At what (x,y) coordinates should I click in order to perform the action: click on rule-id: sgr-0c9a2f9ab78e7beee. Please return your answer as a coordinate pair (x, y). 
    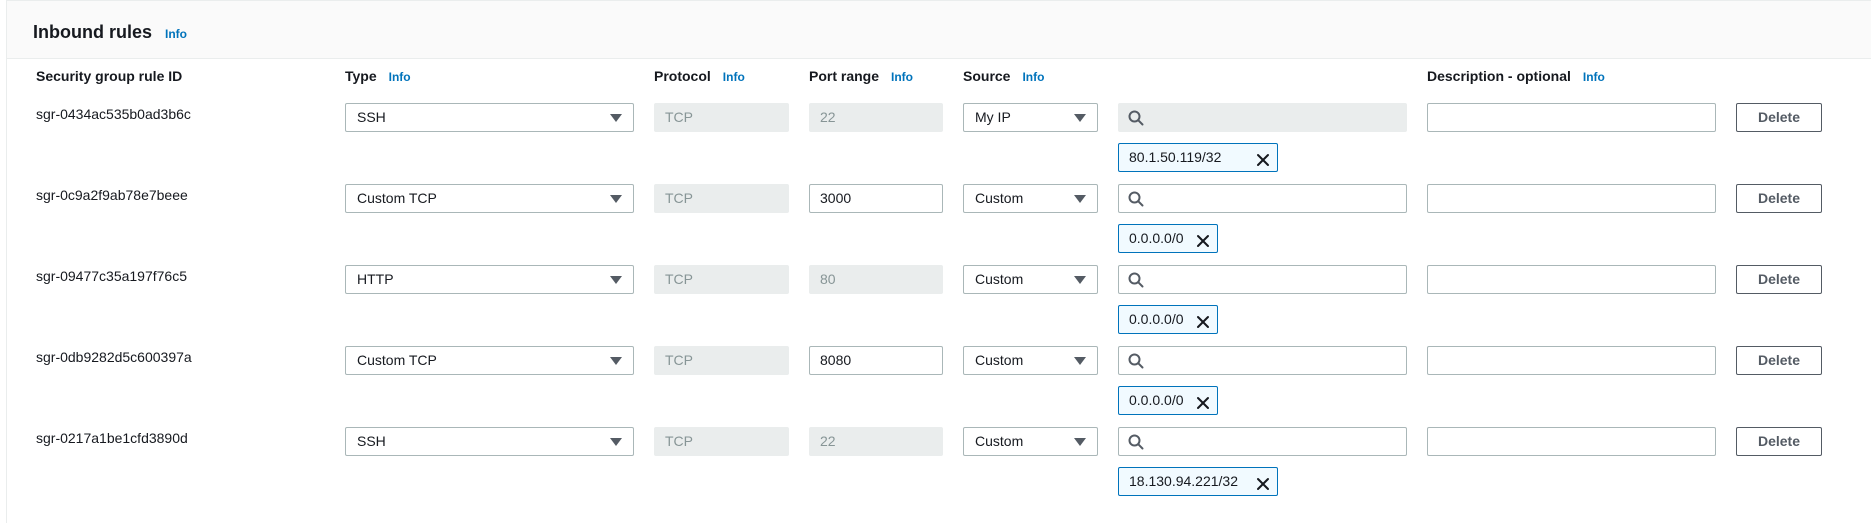
    Looking at the image, I should click on (112, 195).